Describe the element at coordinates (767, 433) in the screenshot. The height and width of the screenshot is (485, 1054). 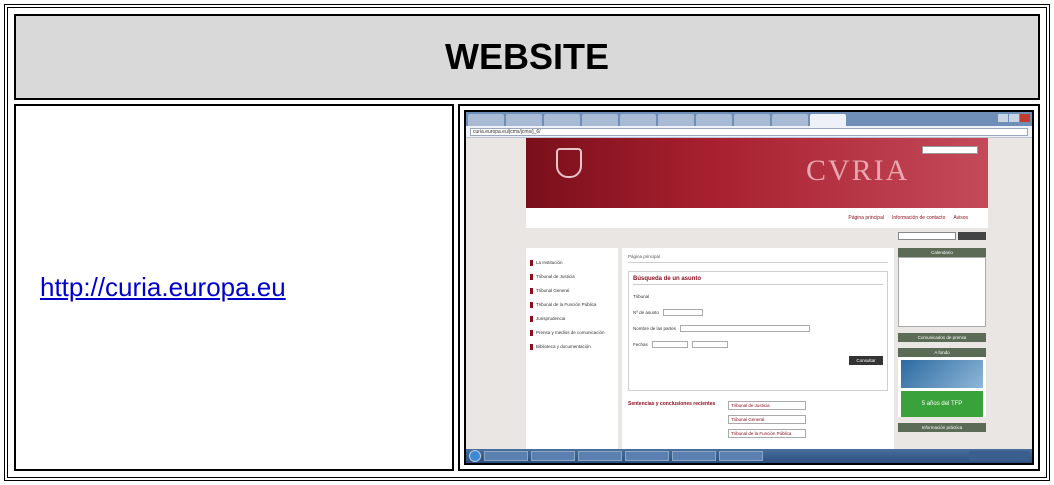
I see `recent-item: Tribunal de la Función Pública` at that location.